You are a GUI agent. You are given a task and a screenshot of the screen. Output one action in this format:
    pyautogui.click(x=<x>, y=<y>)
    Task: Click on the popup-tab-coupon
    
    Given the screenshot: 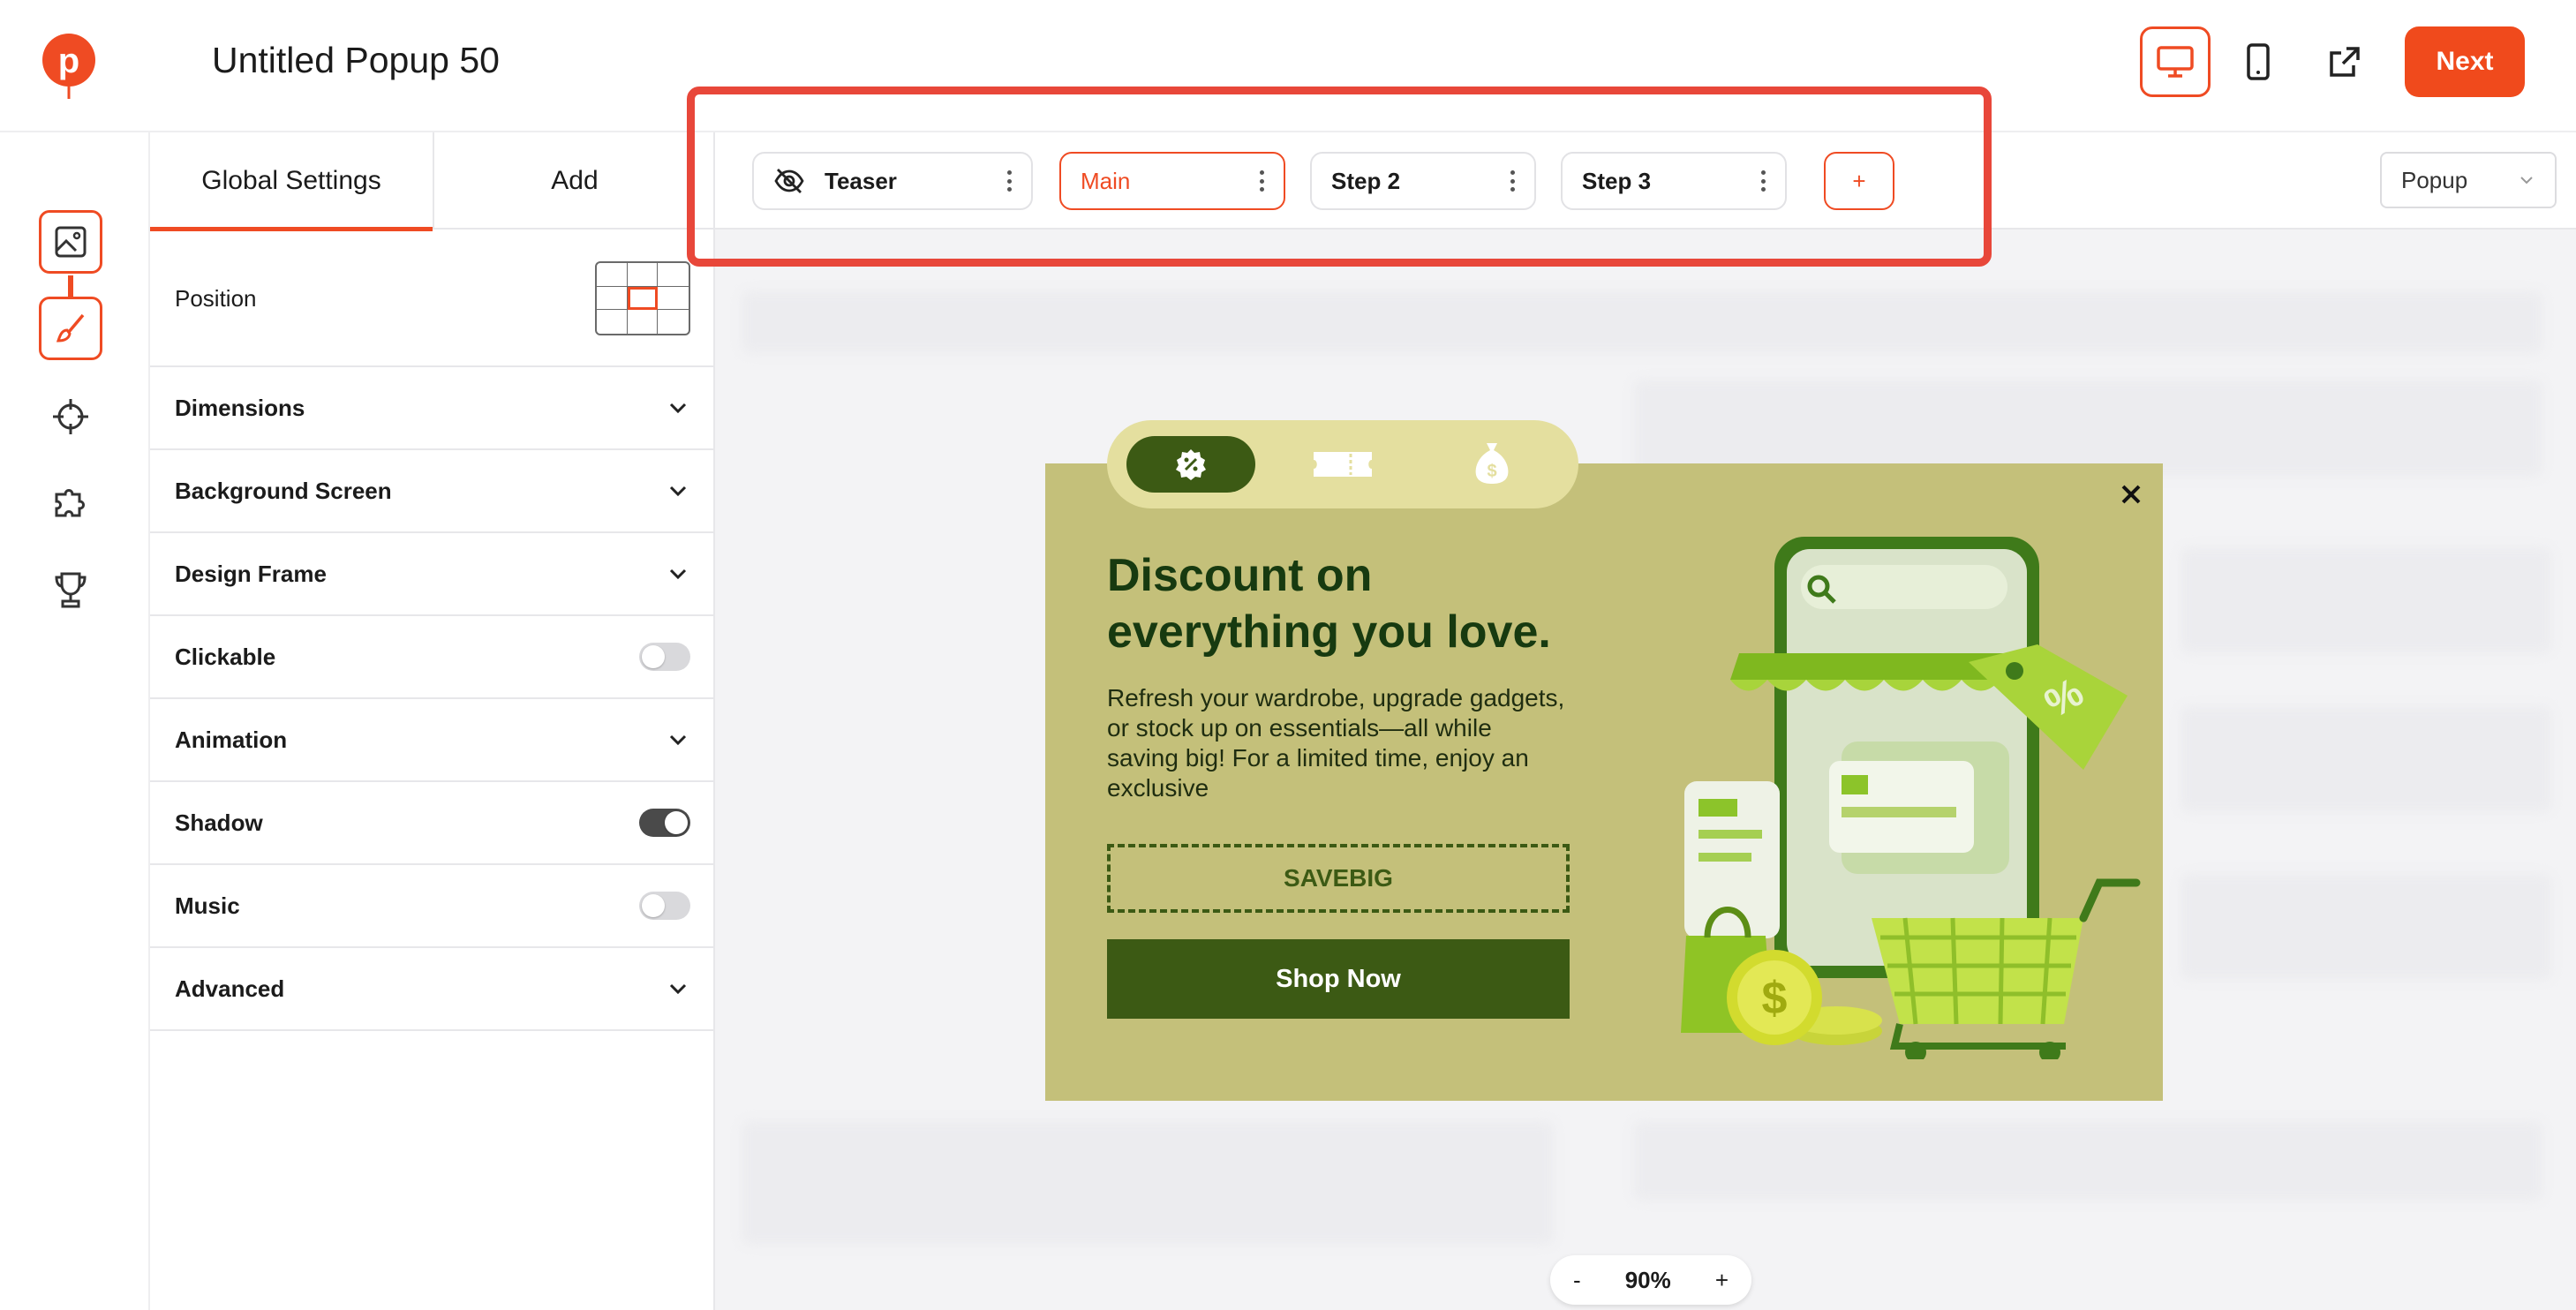 What is the action you would take?
    pyautogui.click(x=1343, y=464)
    